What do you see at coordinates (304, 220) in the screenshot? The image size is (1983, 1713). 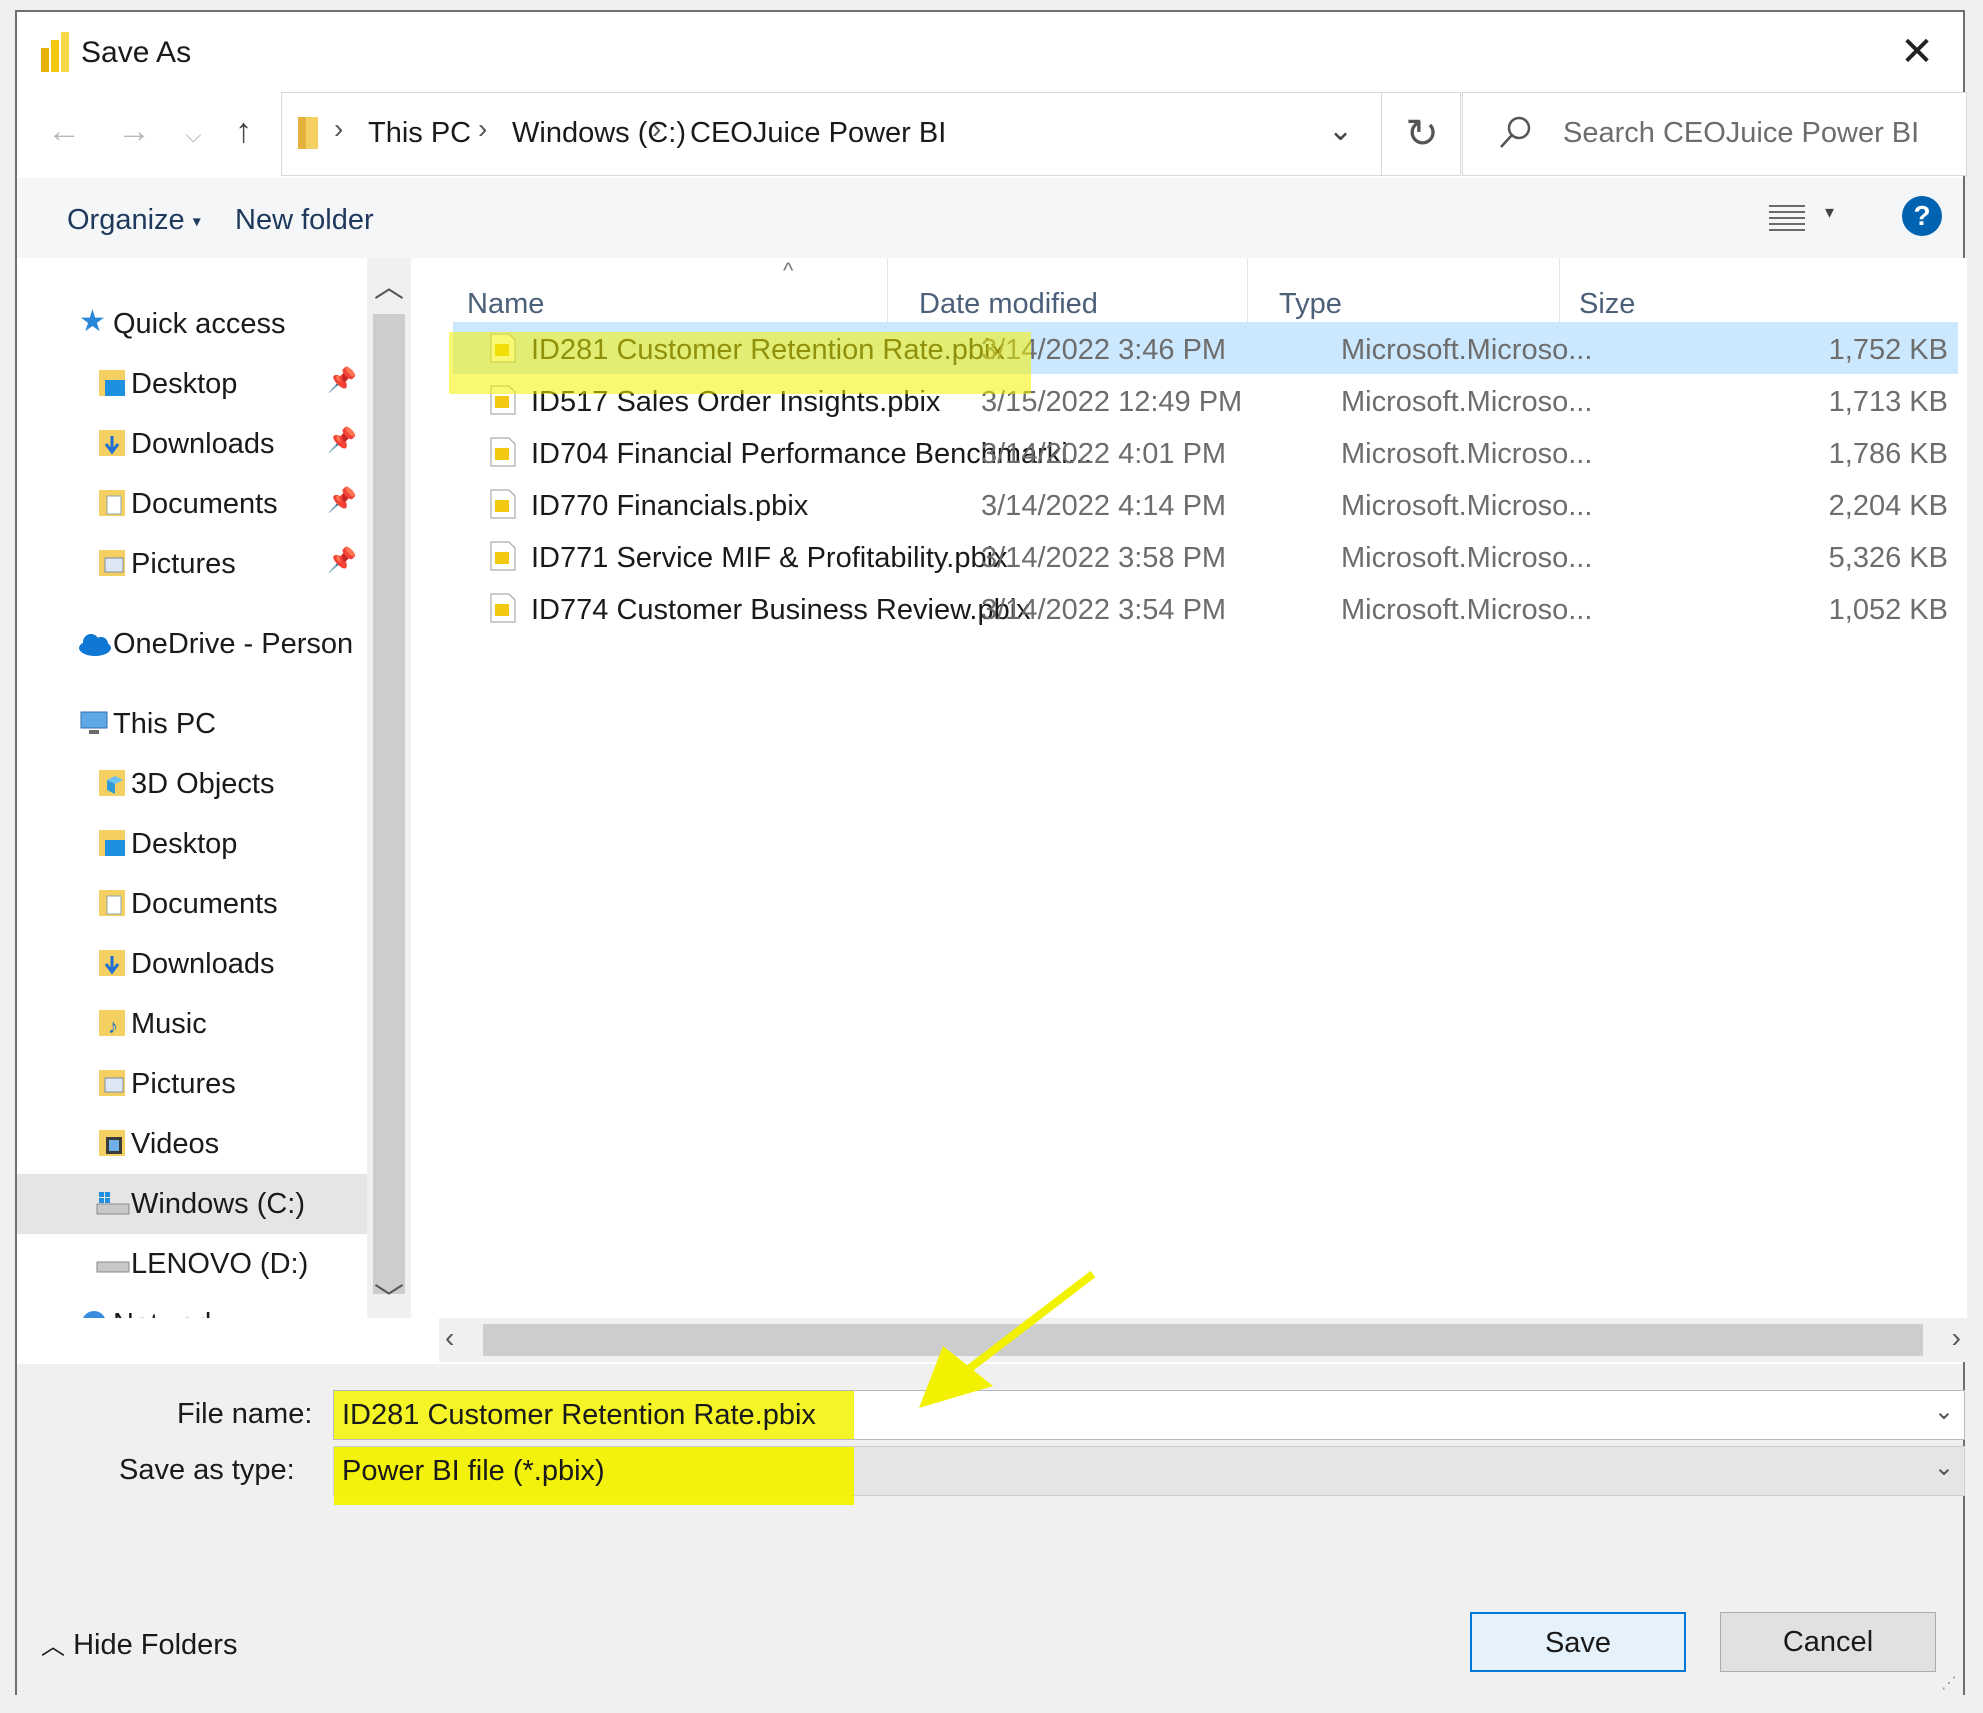 I see `new-folder-button: New folder` at bounding box center [304, 220].